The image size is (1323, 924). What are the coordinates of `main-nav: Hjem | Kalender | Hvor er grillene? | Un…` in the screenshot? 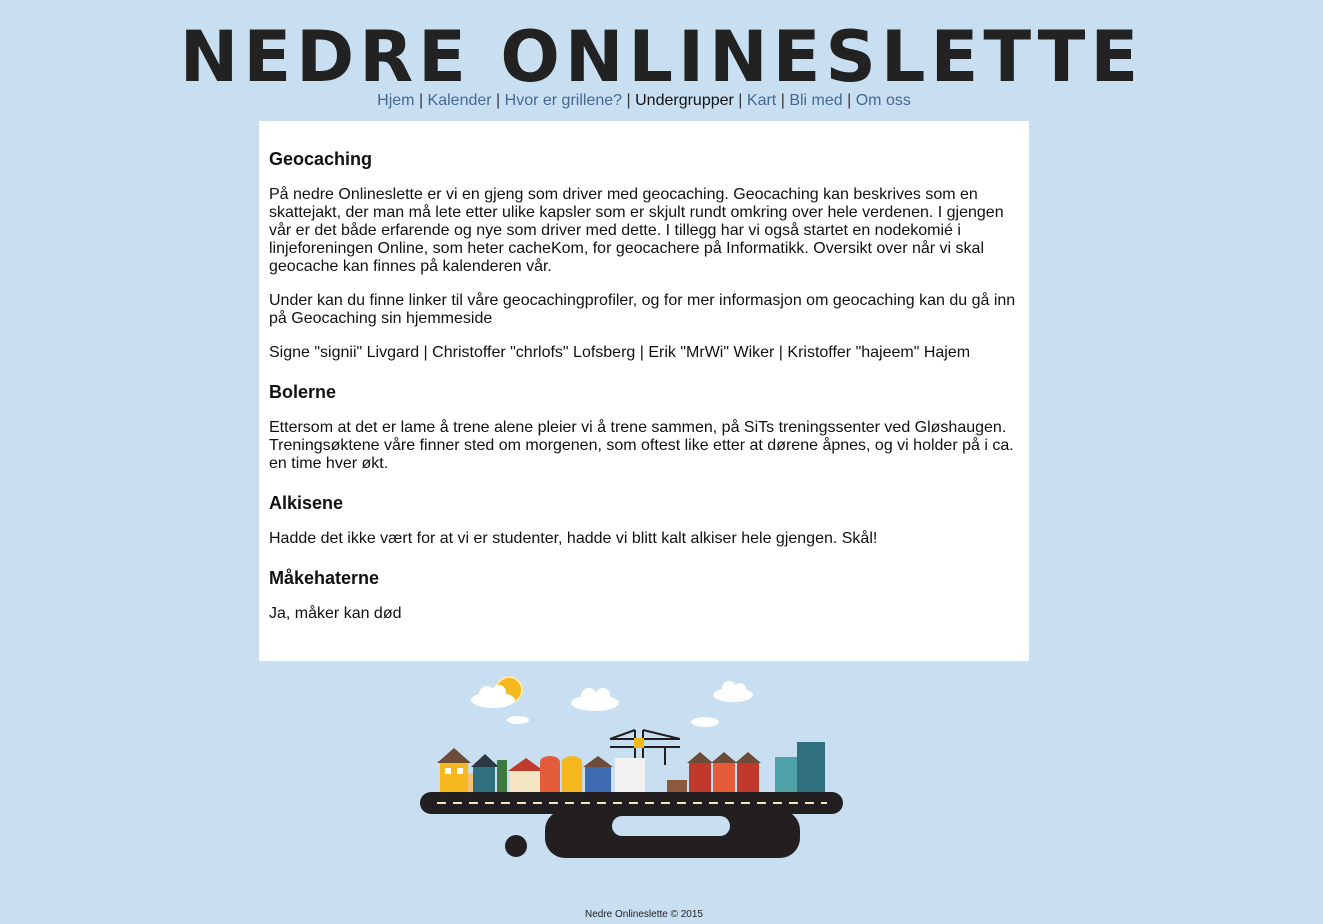 It's located at (644, 101).